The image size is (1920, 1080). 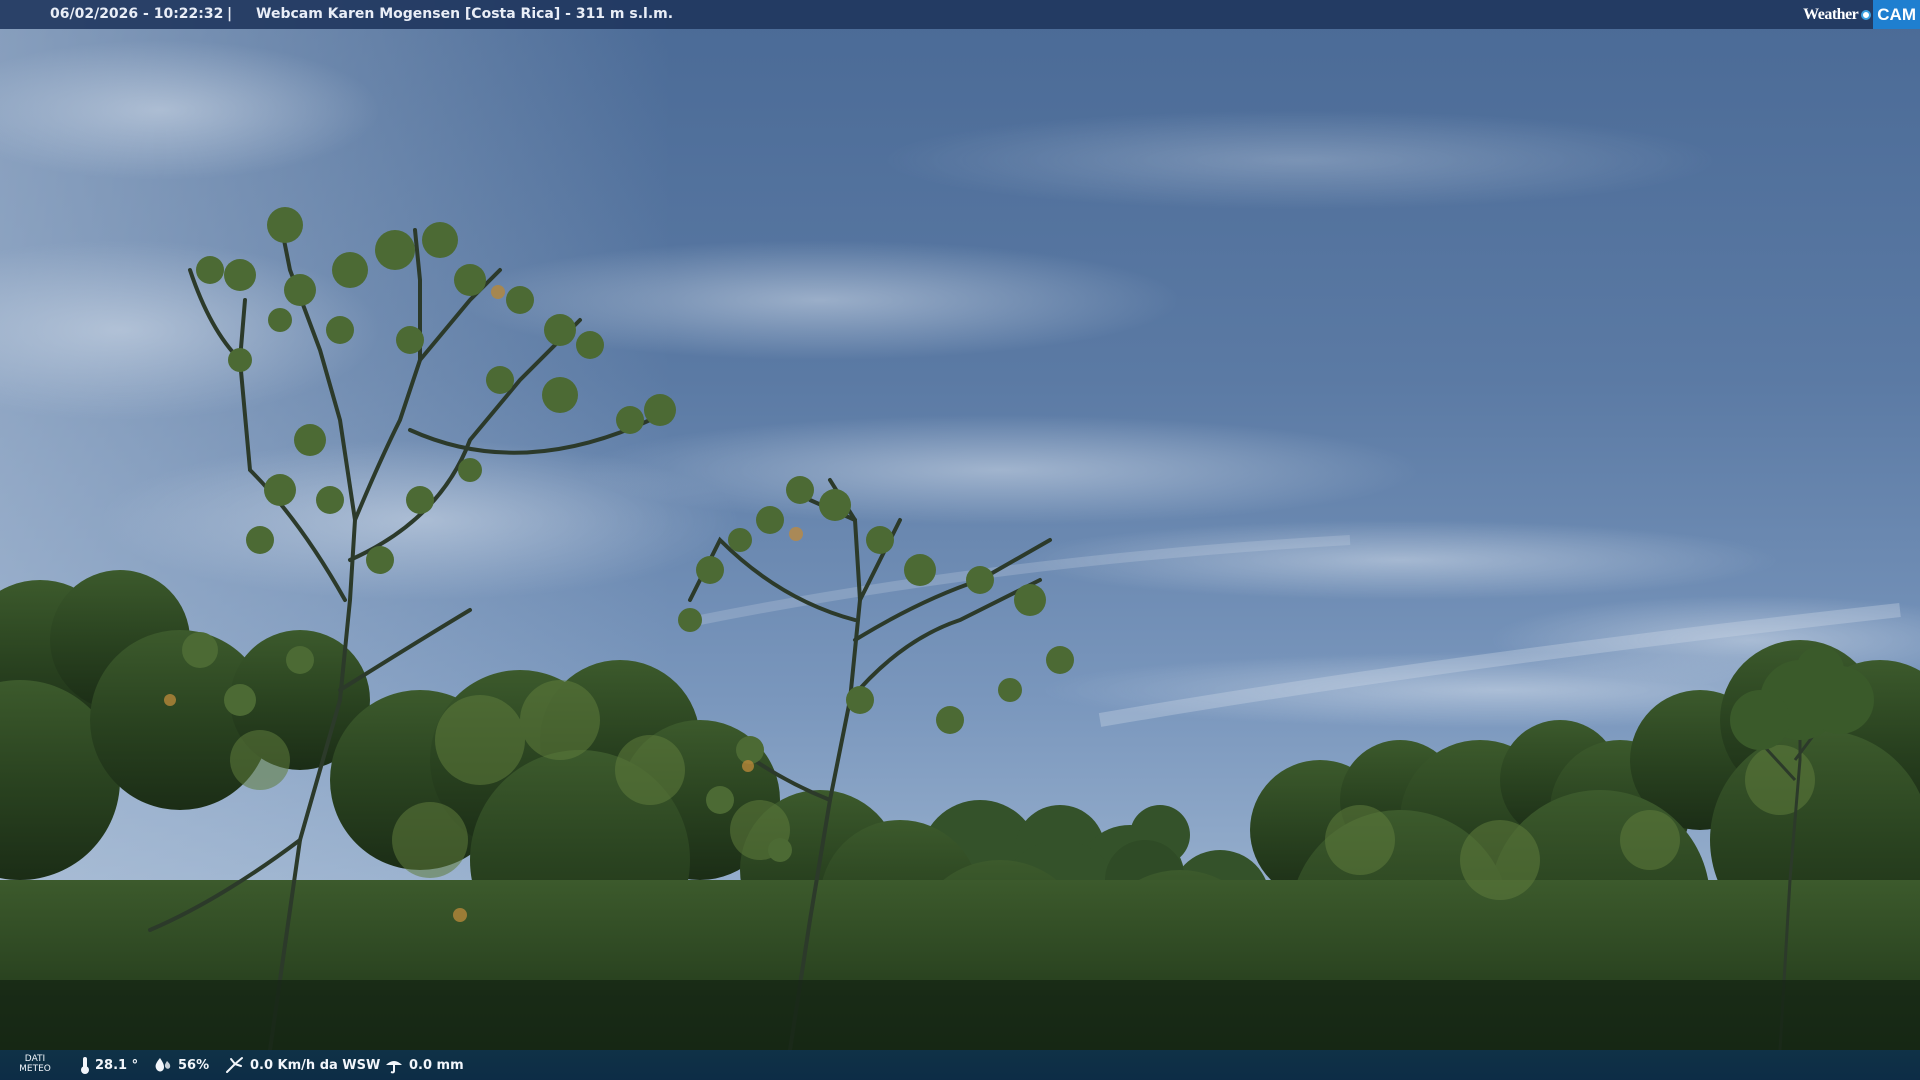 I want to click on thermometer-icon, so click(x=85, y=1065).